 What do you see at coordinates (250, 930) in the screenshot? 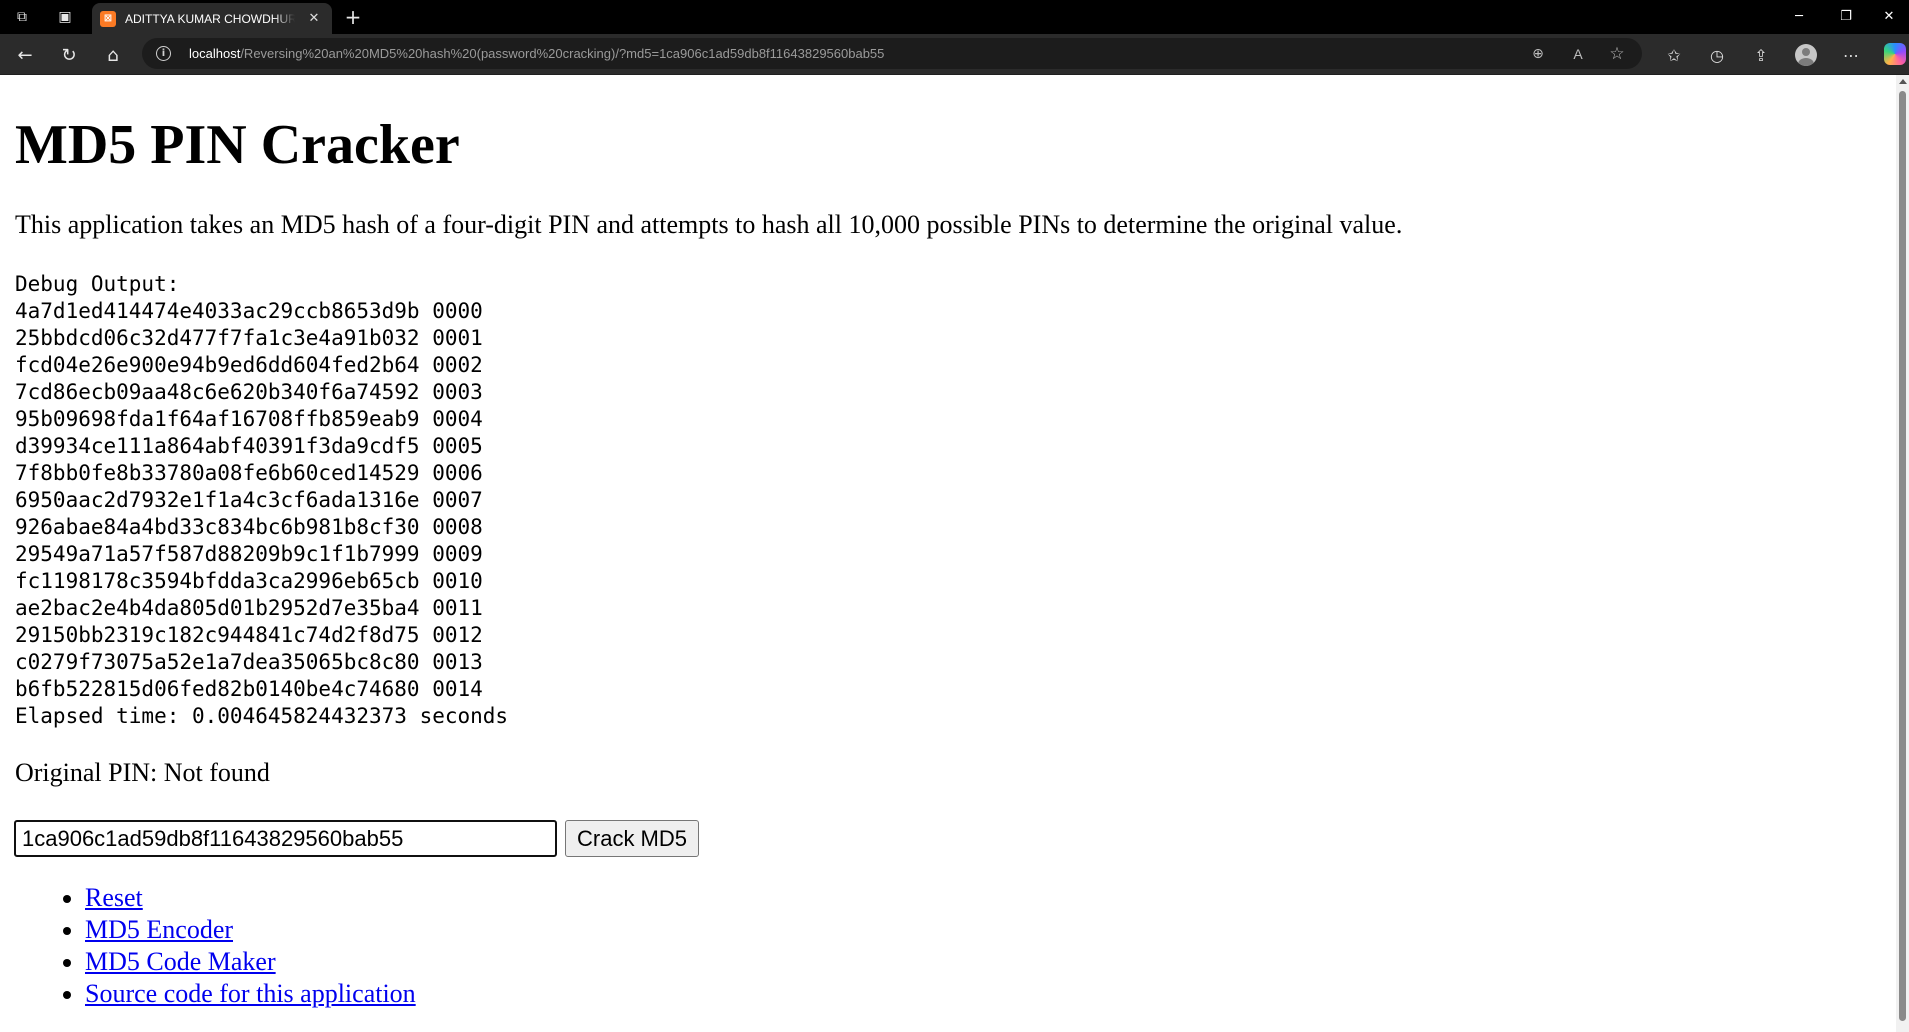
I see `list-item: MD5 Encoder` at bounding box center [250, 930].